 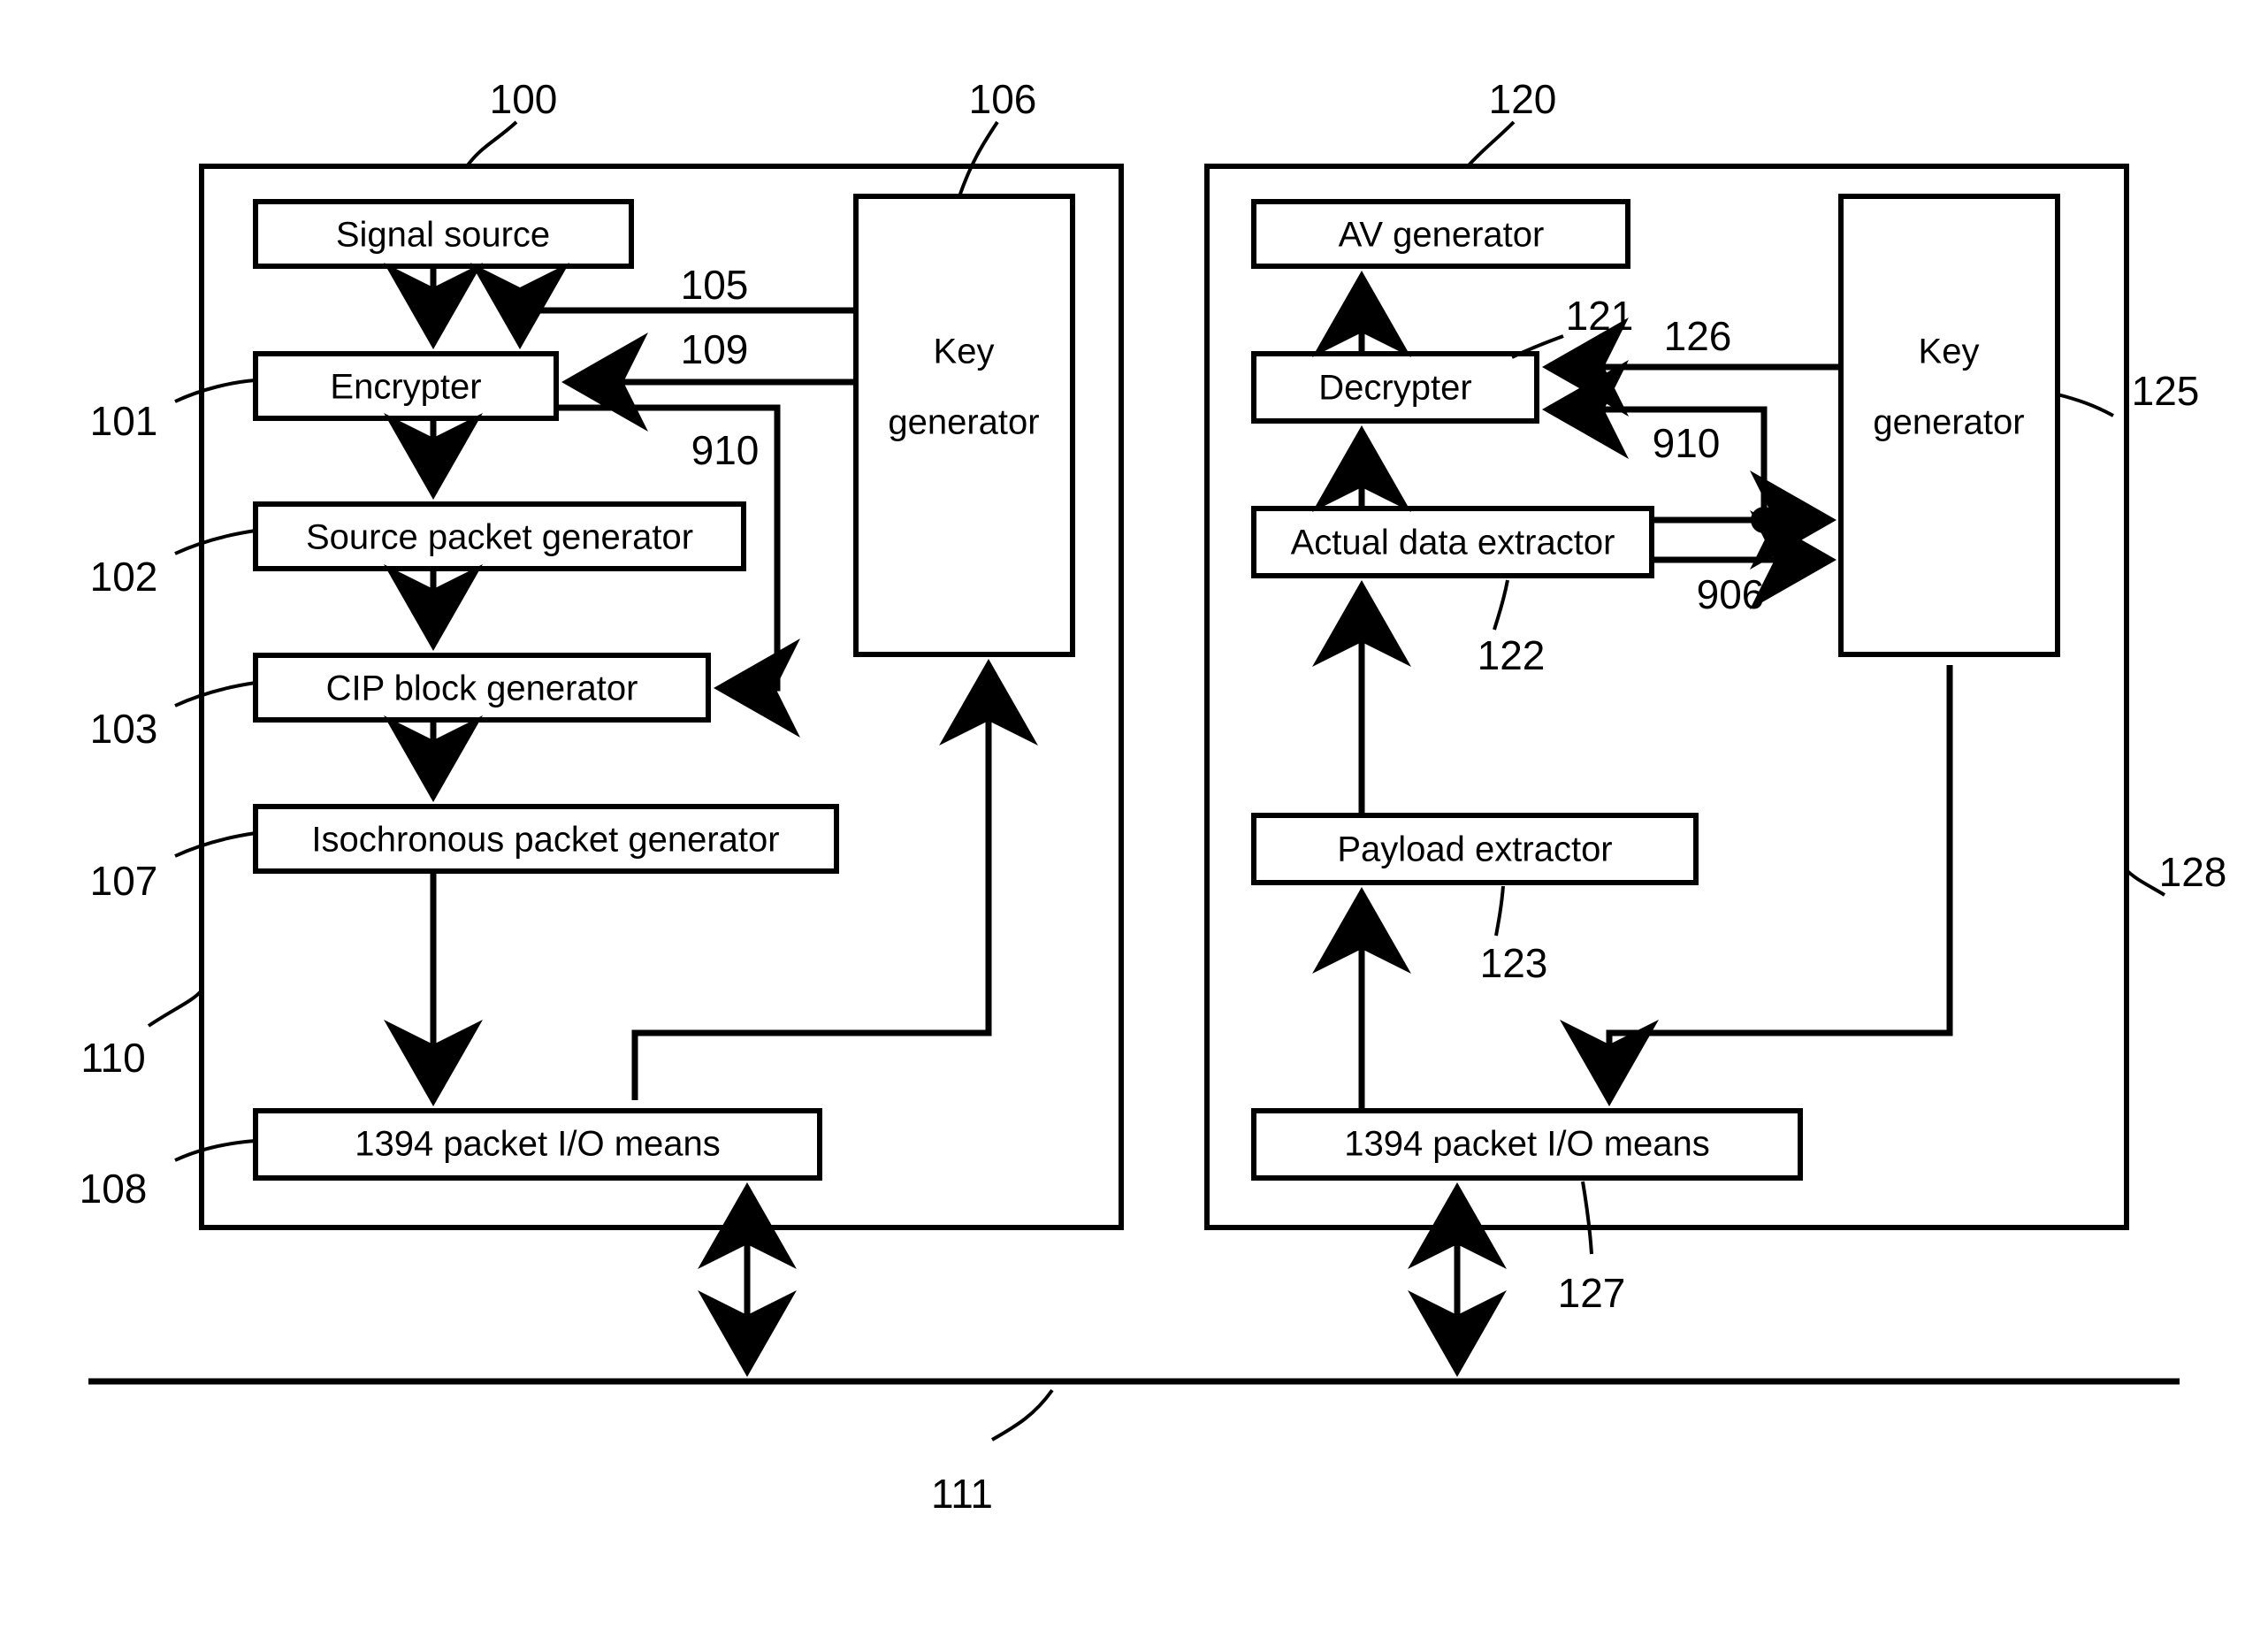 What do you see at coordinates (1442, 235) in the screenshot?
I see `block-av-generator-label: AV generator` at bounding box center [1442, 235].